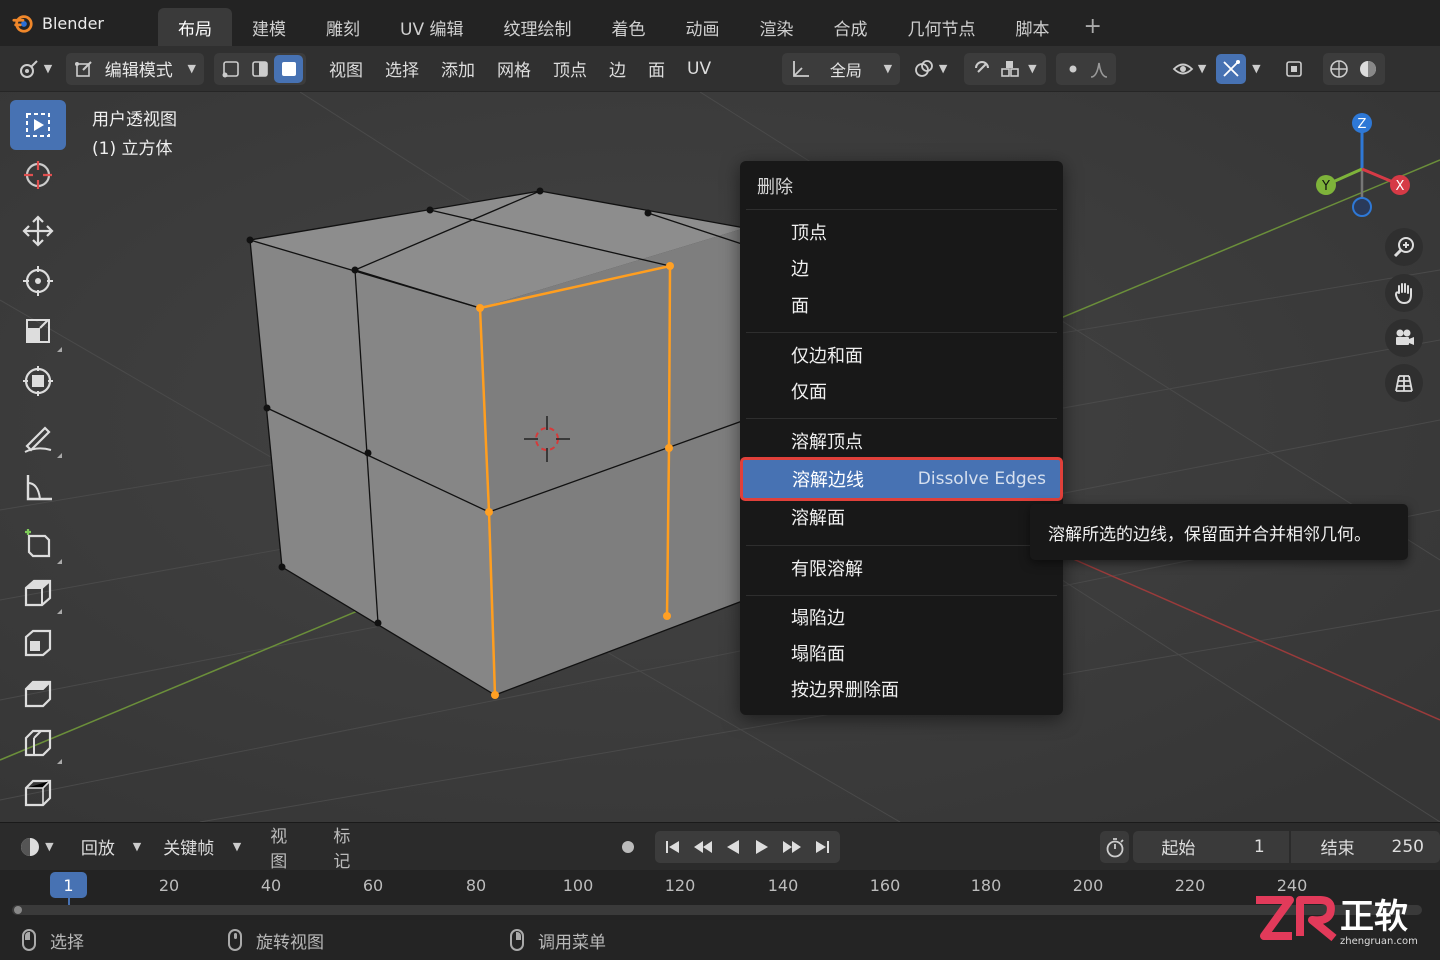 The height and width of the screenshot is (960, 1440). What do you see at coordinates (1211, 846) in the screenshot?
I see `frame-start-field: 起始 1` at bounding box center [1211, 846].